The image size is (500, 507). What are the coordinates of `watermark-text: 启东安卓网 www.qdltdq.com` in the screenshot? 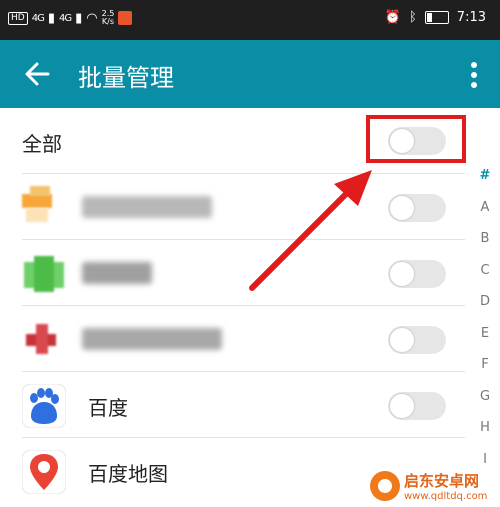 It's located at (445, 486).